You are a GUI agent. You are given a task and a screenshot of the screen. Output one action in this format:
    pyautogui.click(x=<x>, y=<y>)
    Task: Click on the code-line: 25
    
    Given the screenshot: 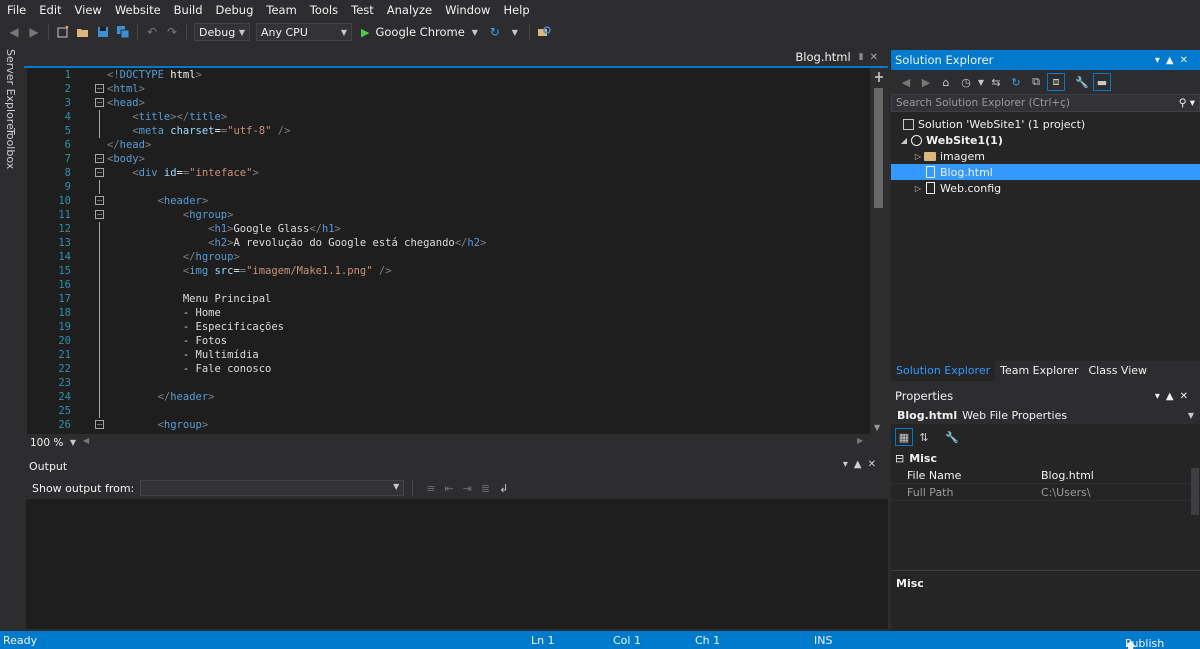 What is the action you would take?
    pyautogui.click(x=448, y=411)
    